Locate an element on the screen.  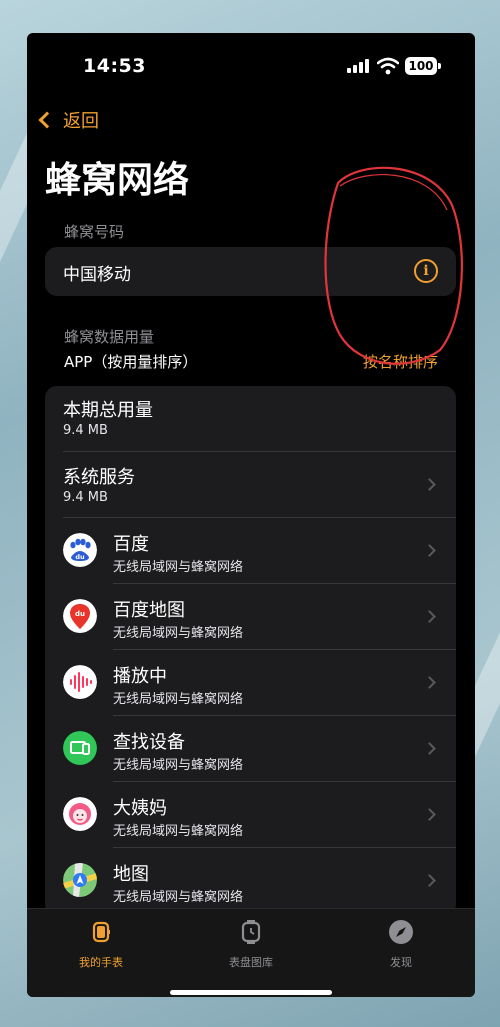
chevron-left-icon is located at coordinates (47, 120).